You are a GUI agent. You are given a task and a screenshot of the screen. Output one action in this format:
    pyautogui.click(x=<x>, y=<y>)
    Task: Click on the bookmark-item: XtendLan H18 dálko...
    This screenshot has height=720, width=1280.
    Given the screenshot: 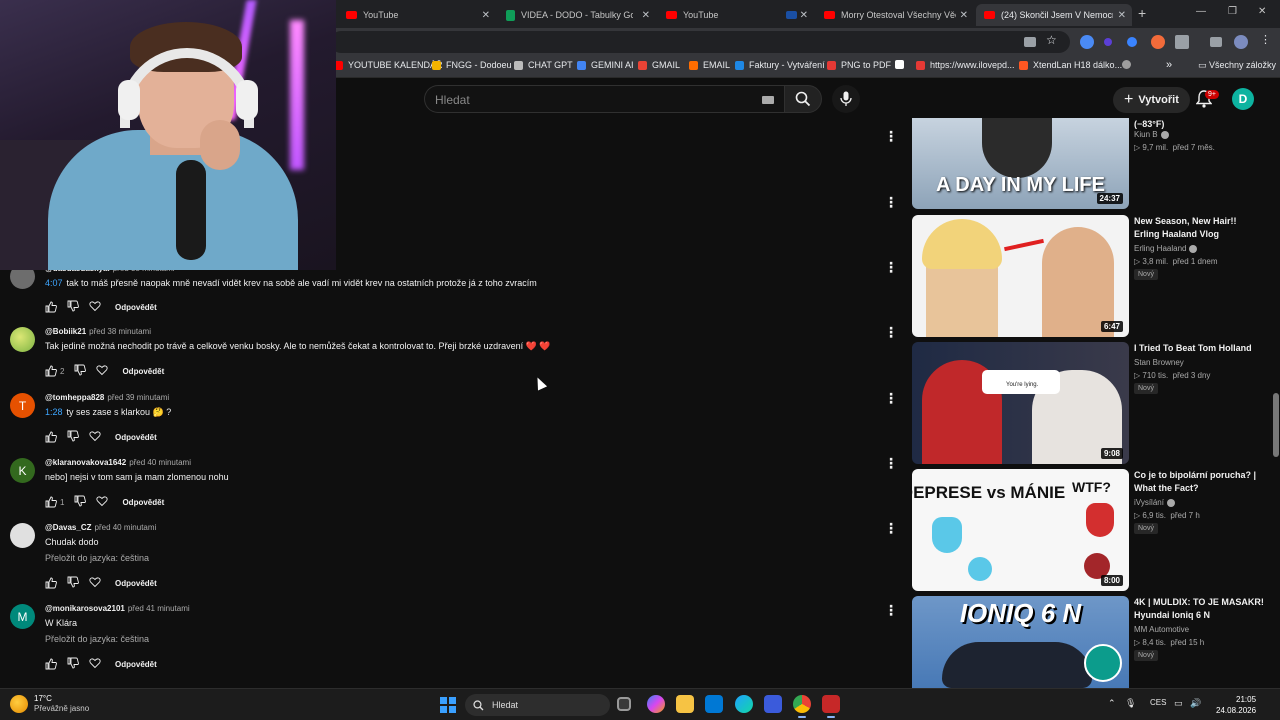 What is the action you would take?
    pyautogui.click(x=1070, y=65)
    